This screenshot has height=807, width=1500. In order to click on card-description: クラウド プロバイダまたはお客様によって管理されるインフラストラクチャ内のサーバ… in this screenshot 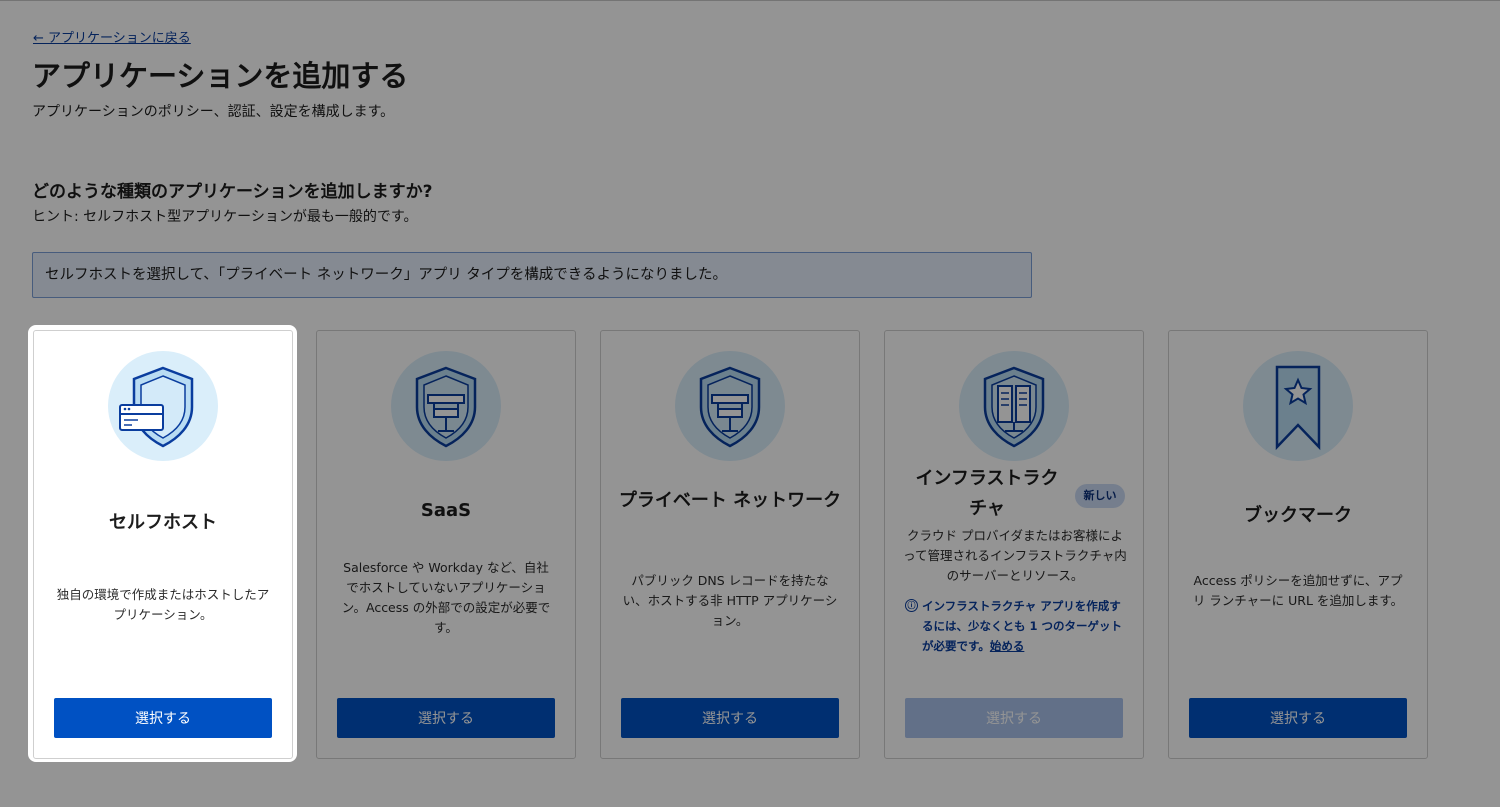, I will do `click(1015, 555)`.